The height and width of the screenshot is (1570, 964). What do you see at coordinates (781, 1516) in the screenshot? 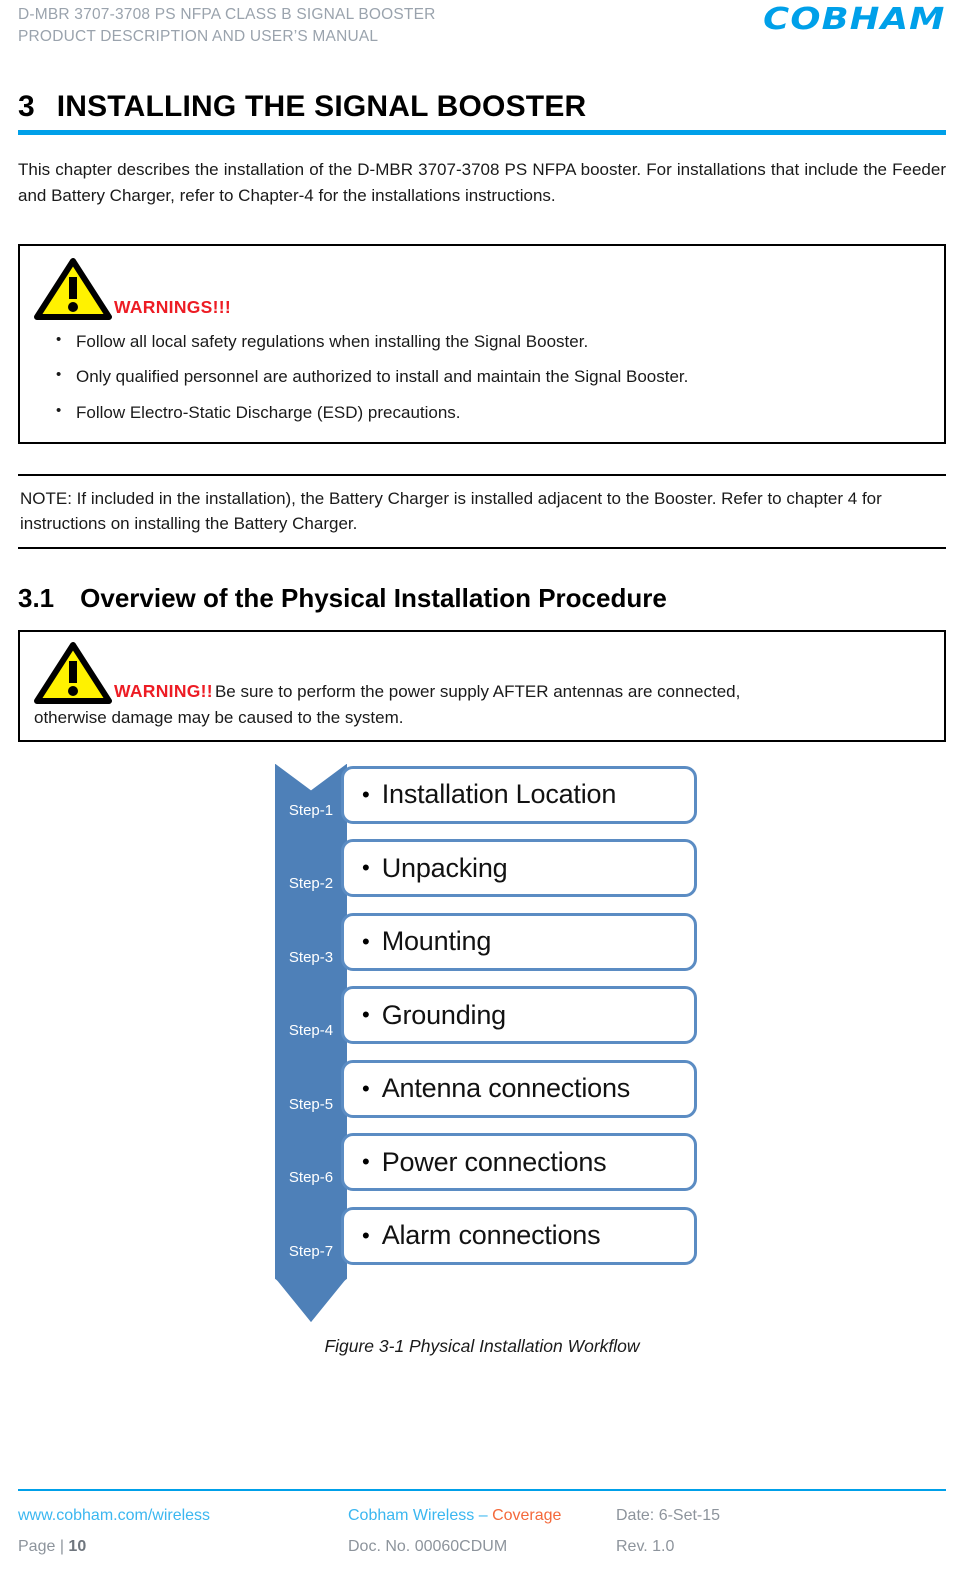
I see `footer-date-cell: Date: 6-Set-15` at bounding box center [781, 1516].